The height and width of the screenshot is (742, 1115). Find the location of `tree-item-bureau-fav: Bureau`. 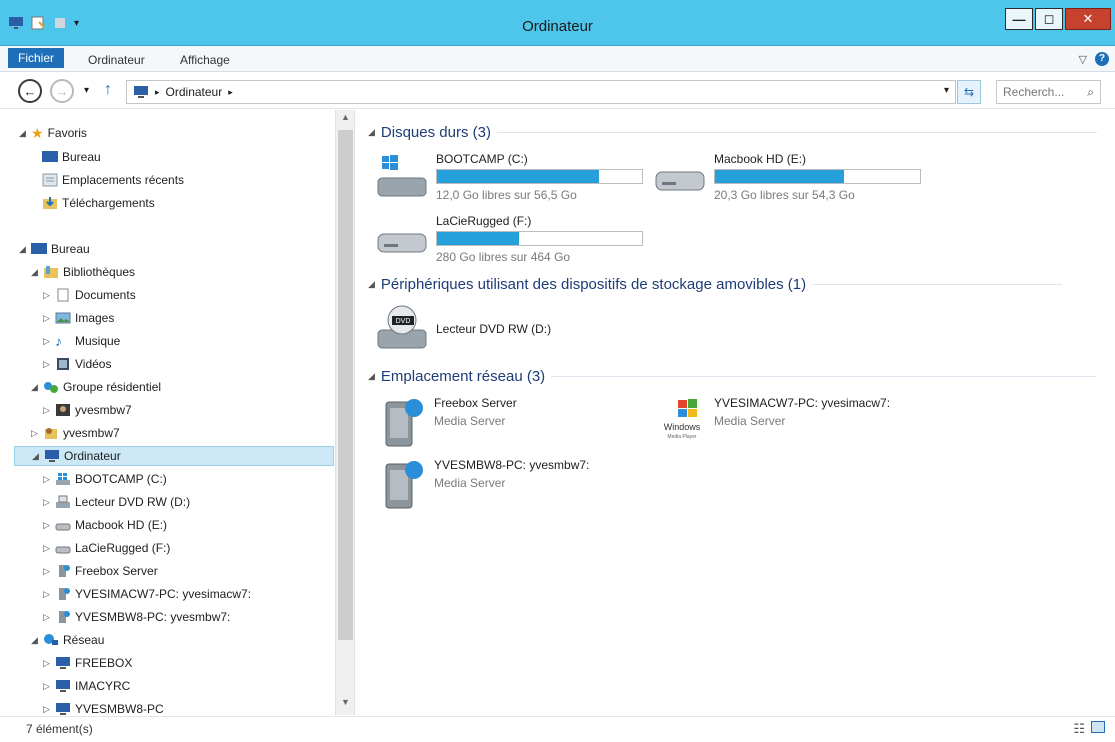

tree-item-bureau-fav: Bureau is located at coordinates (71, 157).